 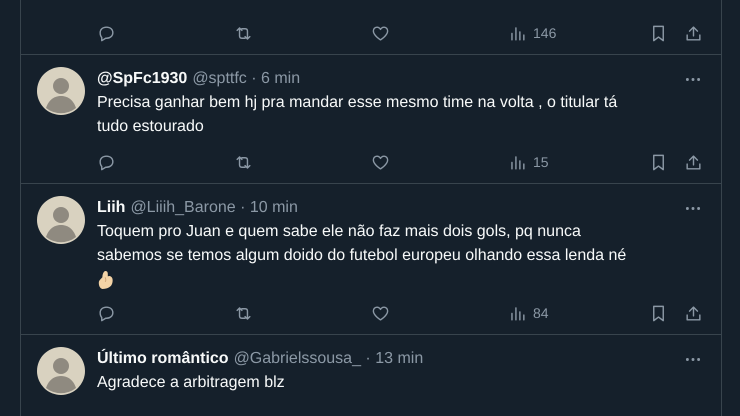 What do you see at coordinates (191, 383) in the screenshot?
I see `tweet-text-line: Agradece a arbitragem blz` at bounding box center [191, 383].